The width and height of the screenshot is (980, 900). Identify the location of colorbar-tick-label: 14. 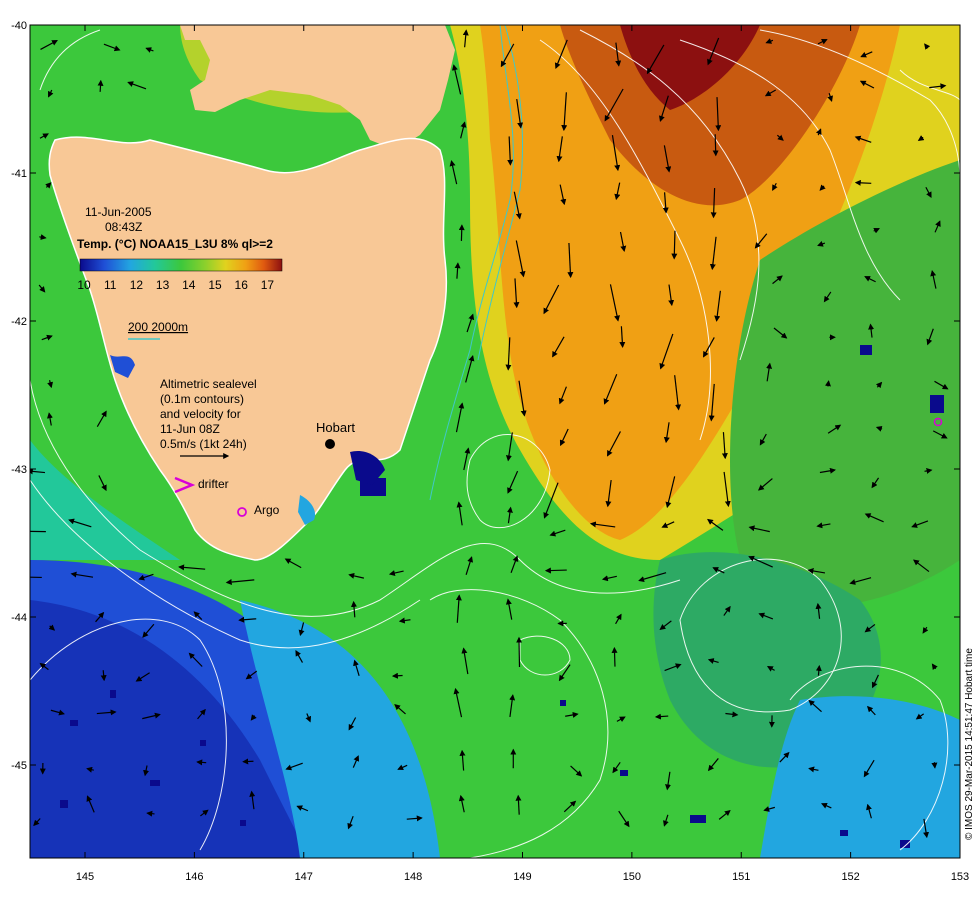
(189, 285).